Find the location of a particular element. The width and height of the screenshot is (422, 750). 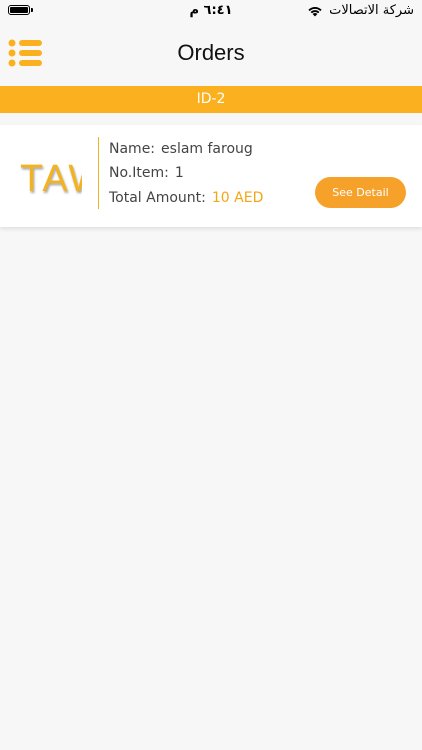

amount-label: Total Amount: is located at coordinates (157, 198).